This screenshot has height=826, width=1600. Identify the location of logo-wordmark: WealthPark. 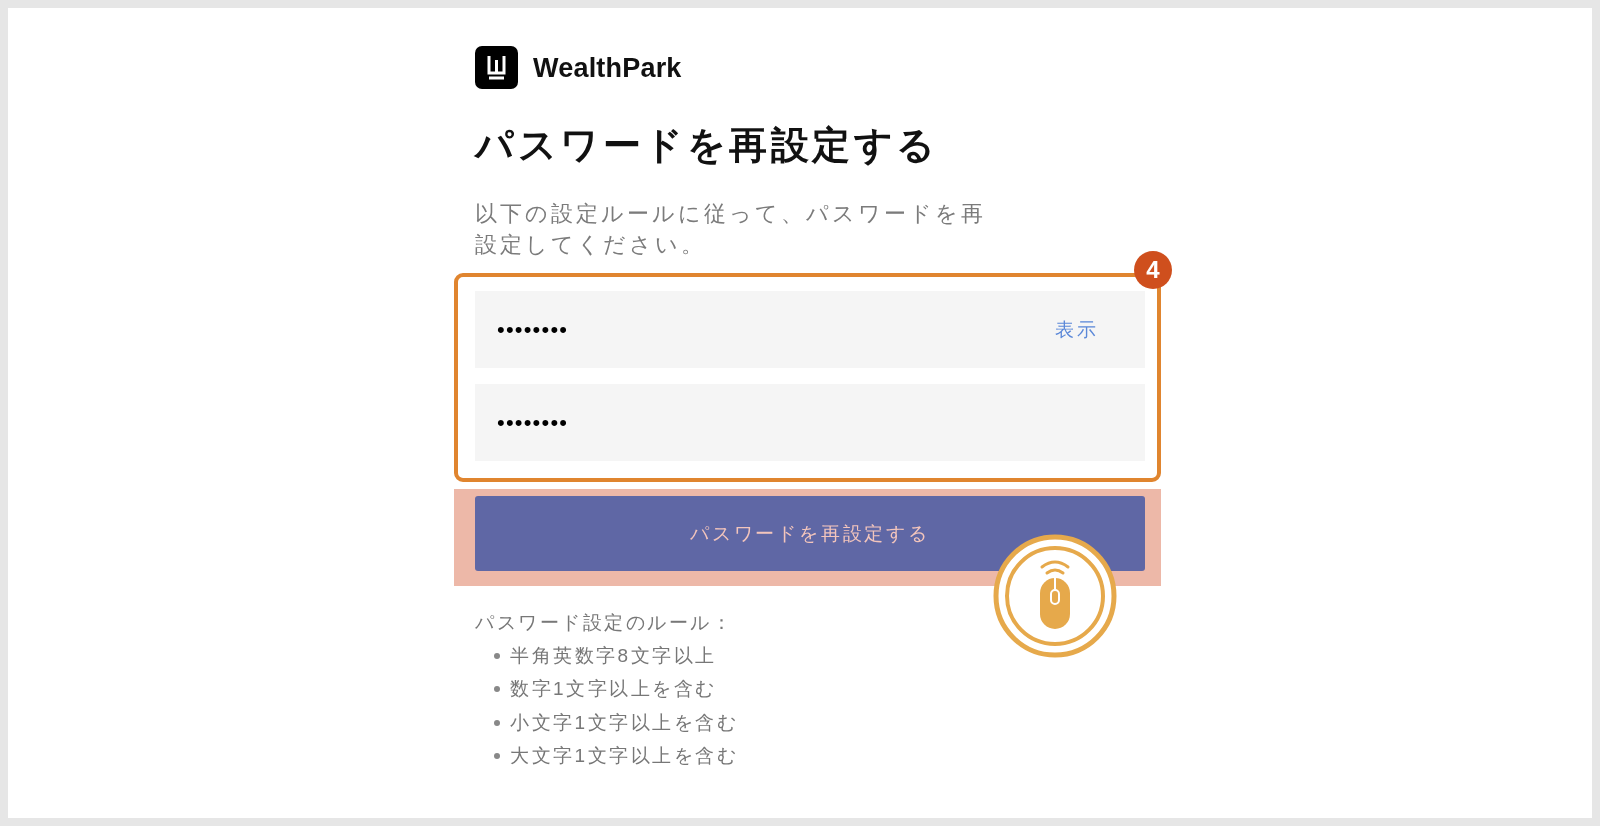
(607, 67).